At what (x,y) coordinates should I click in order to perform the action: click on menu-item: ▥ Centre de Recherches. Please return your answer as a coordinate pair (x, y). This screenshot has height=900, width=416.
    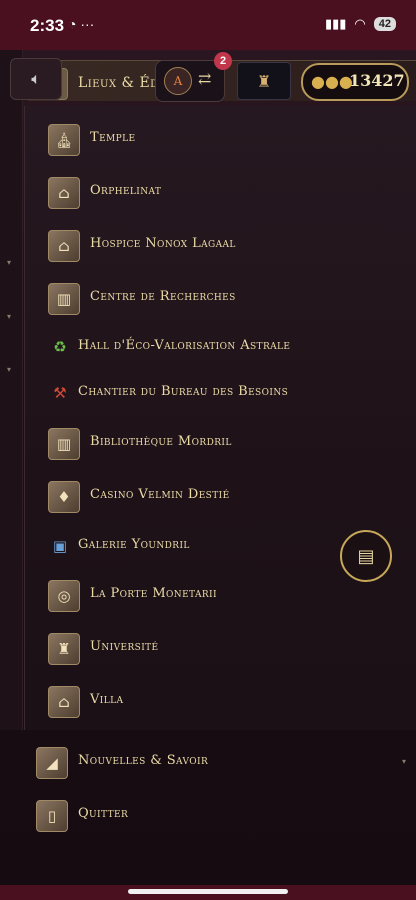
    Looking at the image, I should click on (220, 298).